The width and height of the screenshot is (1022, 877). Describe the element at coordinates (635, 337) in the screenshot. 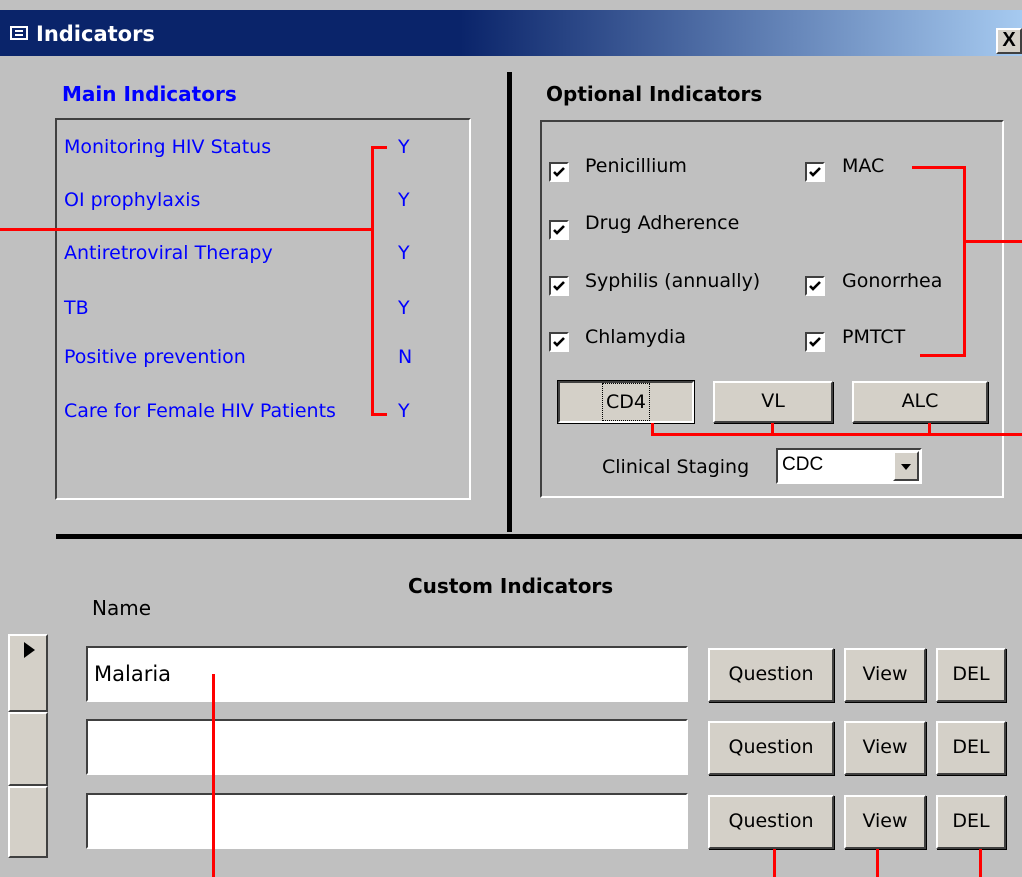

I see `chlamydia-label: Chlamydia` at that location.